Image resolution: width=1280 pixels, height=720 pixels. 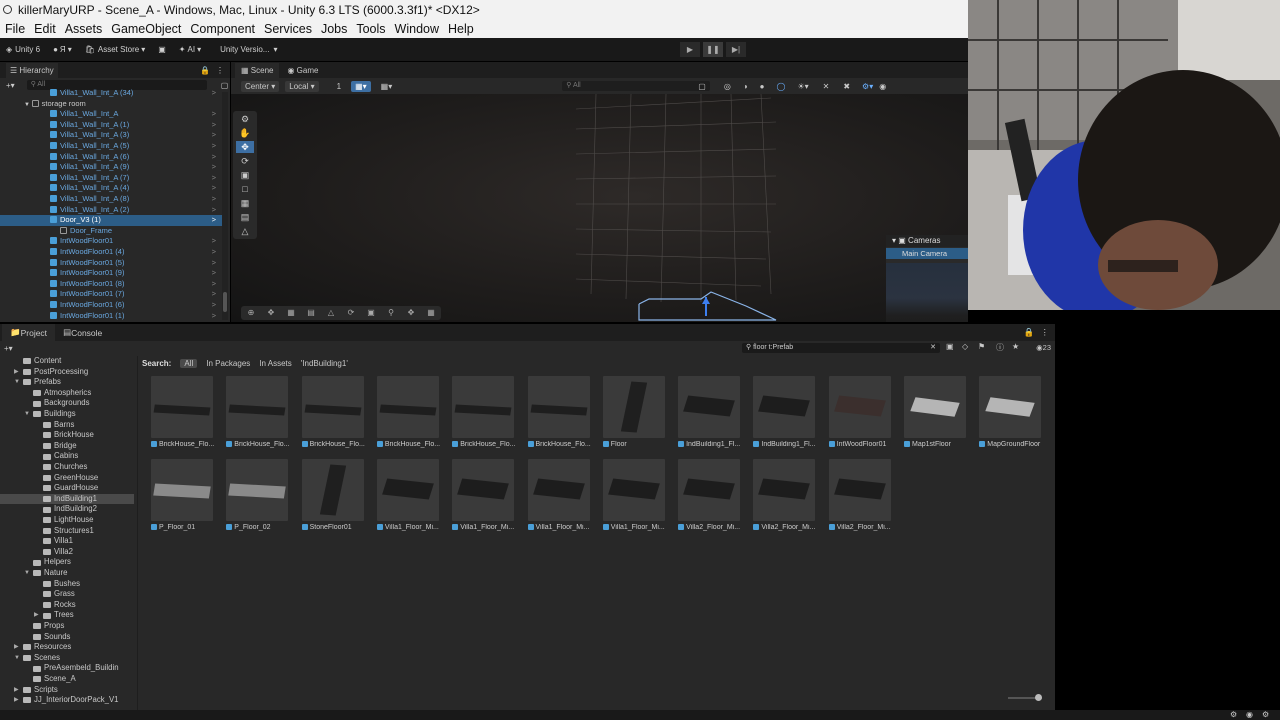 I want to click on folder-row: Bridge, so click(x=38, y=446).